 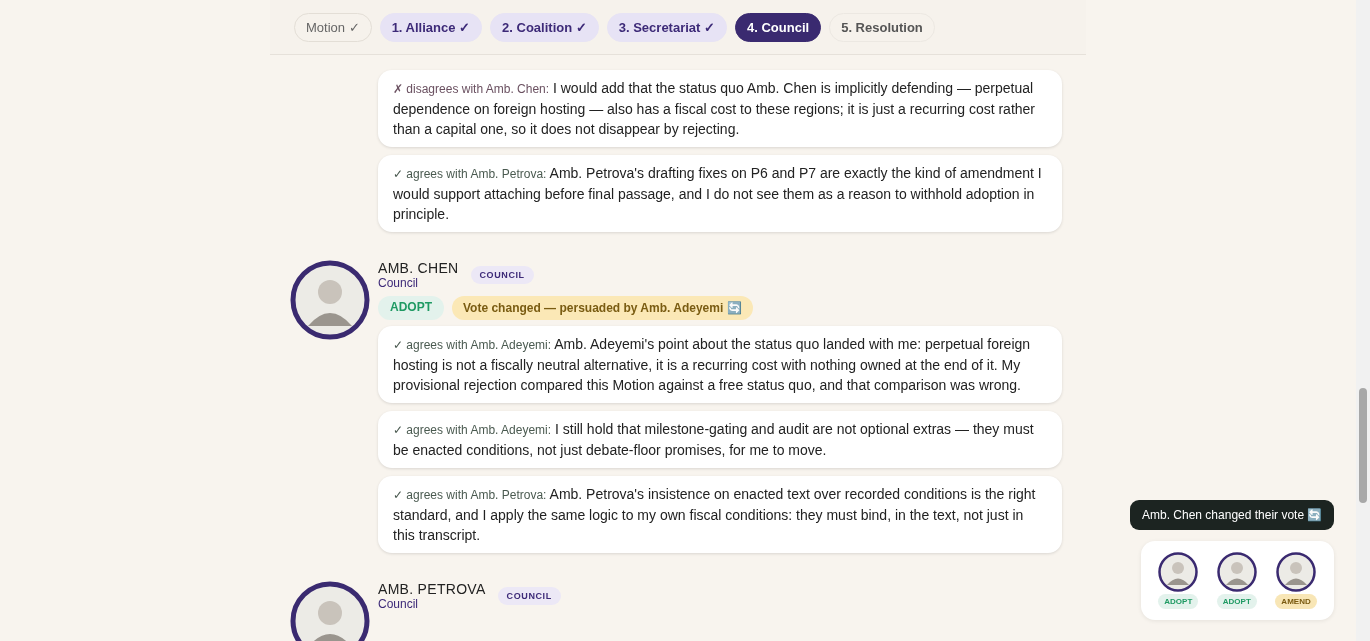 I want to click on vote-badge: AMEND, so click(x=1296, y=601).